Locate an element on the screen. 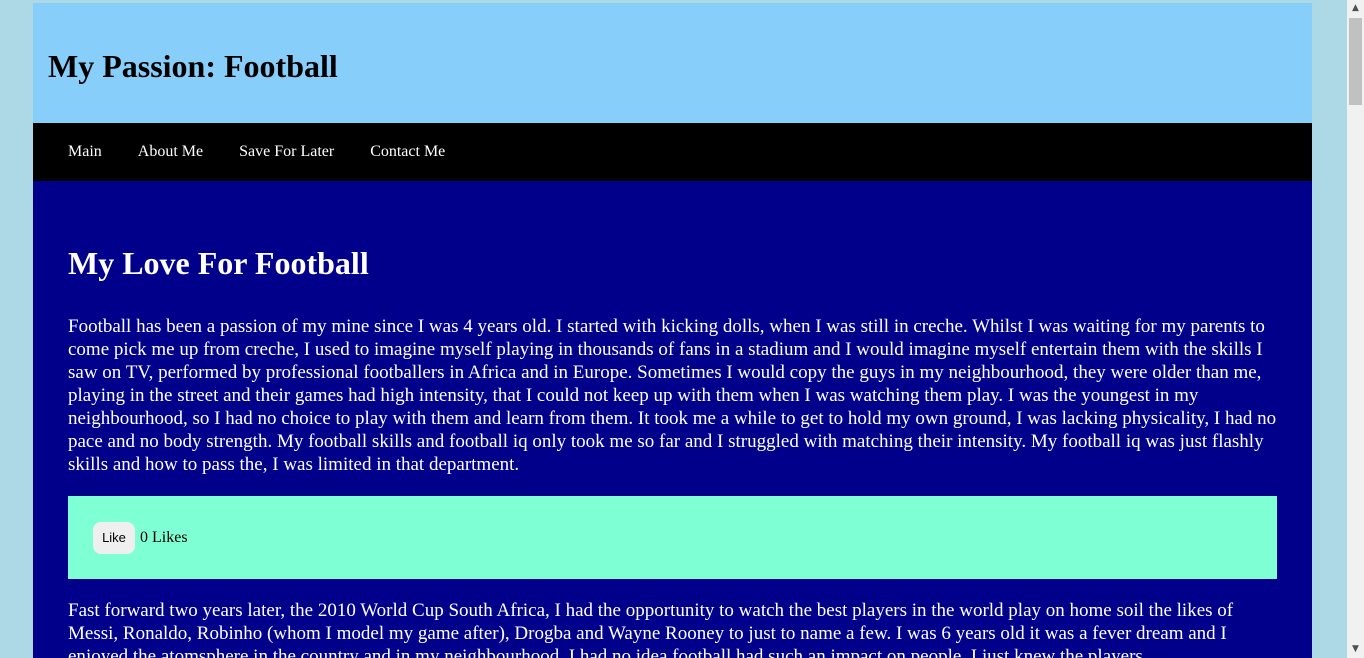  main-nav: Main About Me Save For Later Contact Me is located at coordinates (672, 152).